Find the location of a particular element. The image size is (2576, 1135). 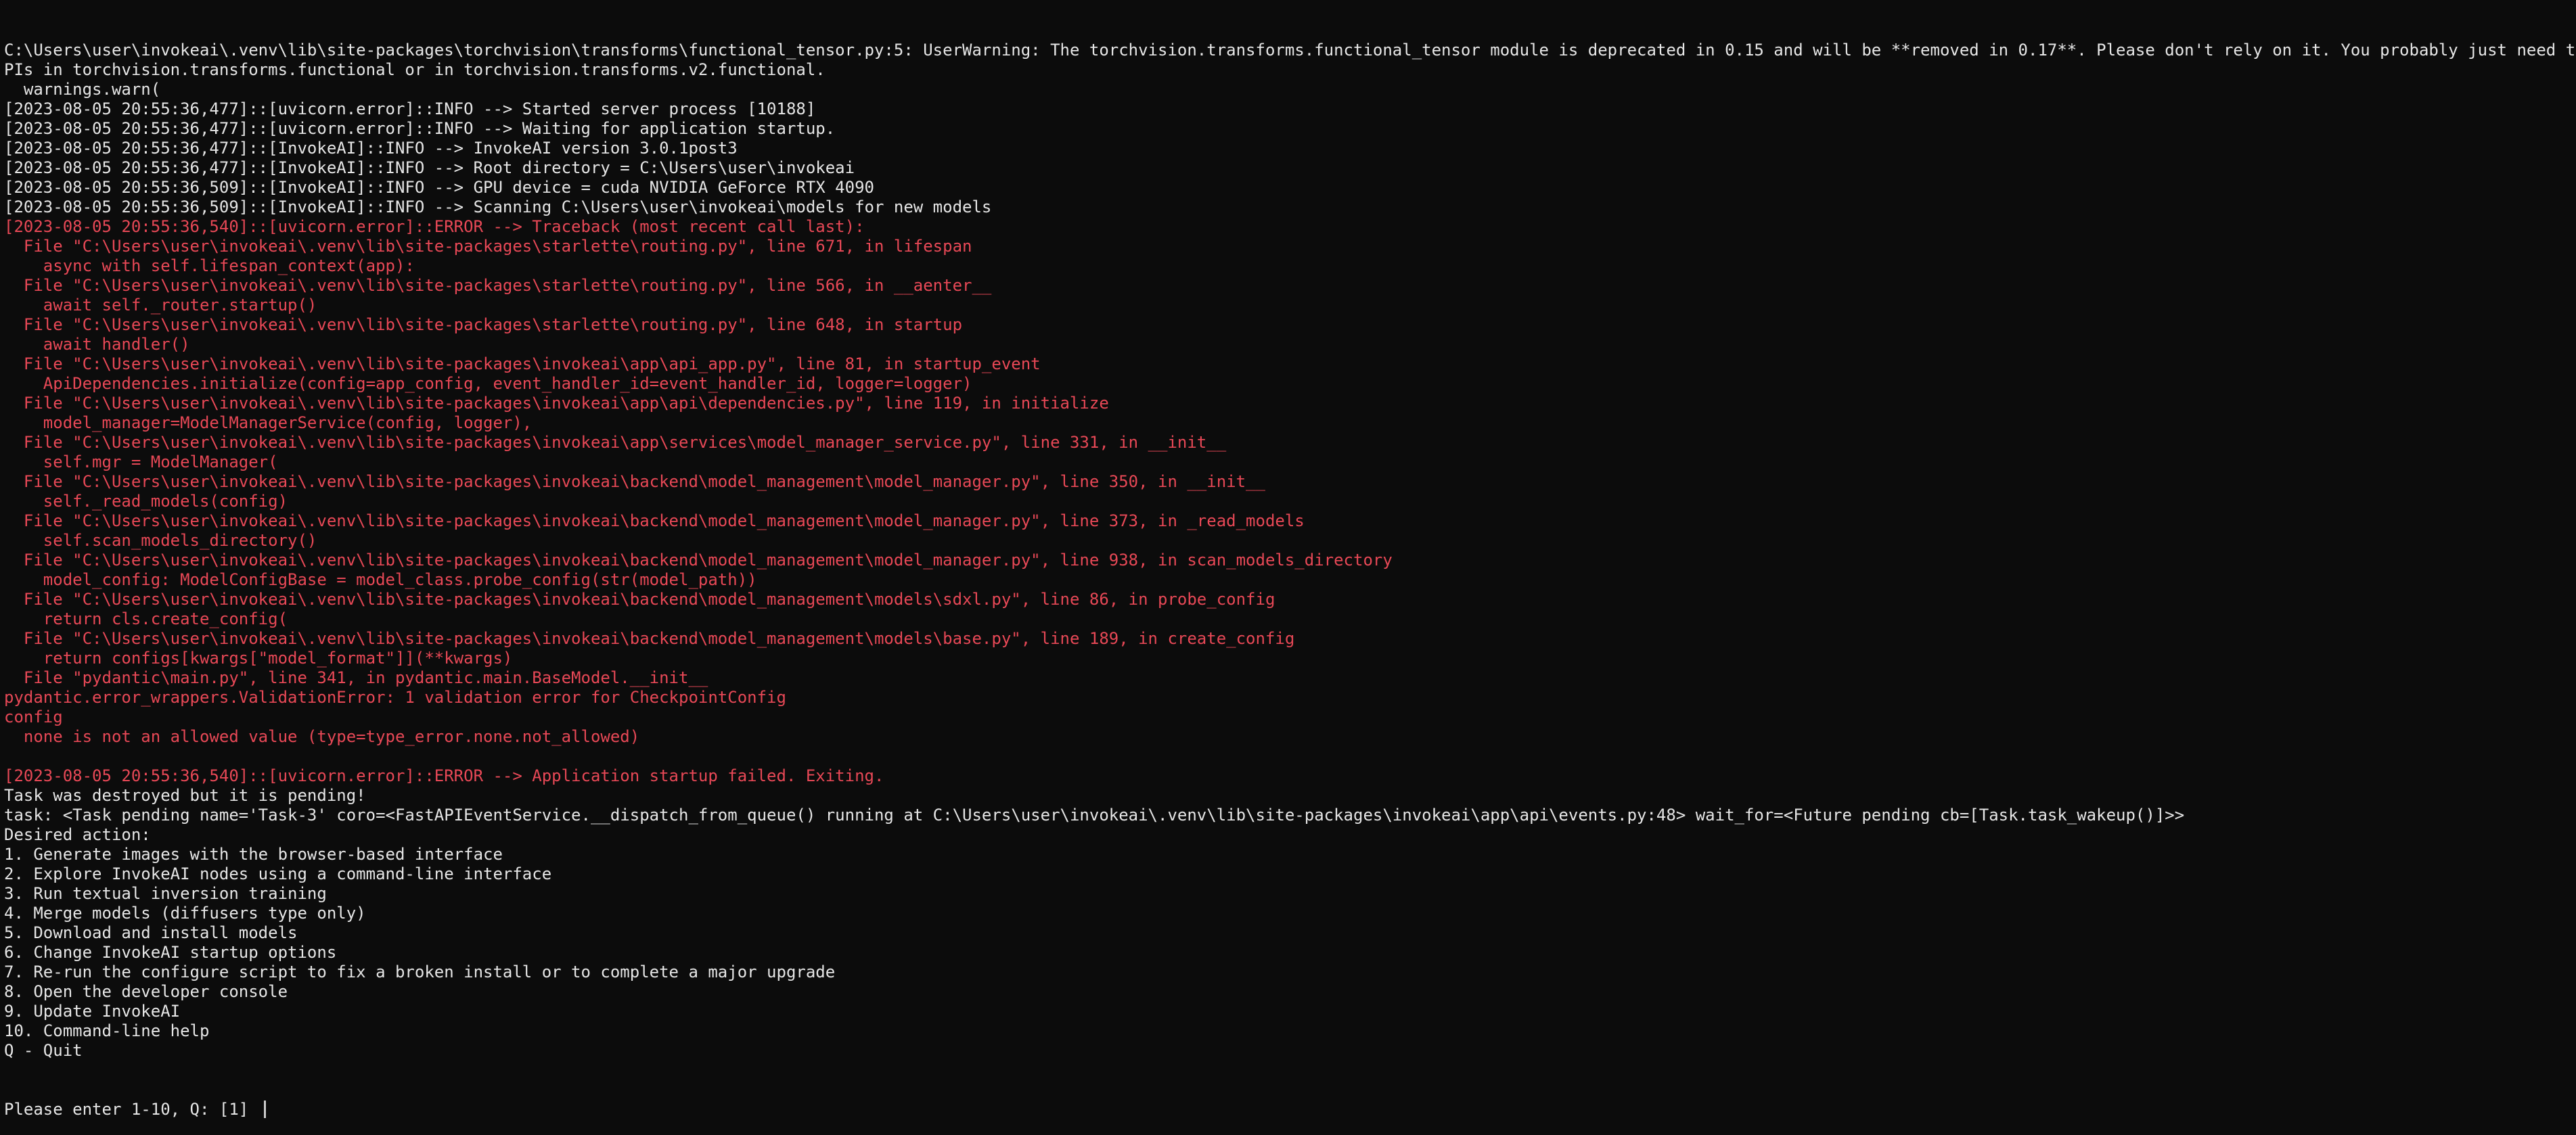

error-line: await handler() is located at coordinates (97, 344).